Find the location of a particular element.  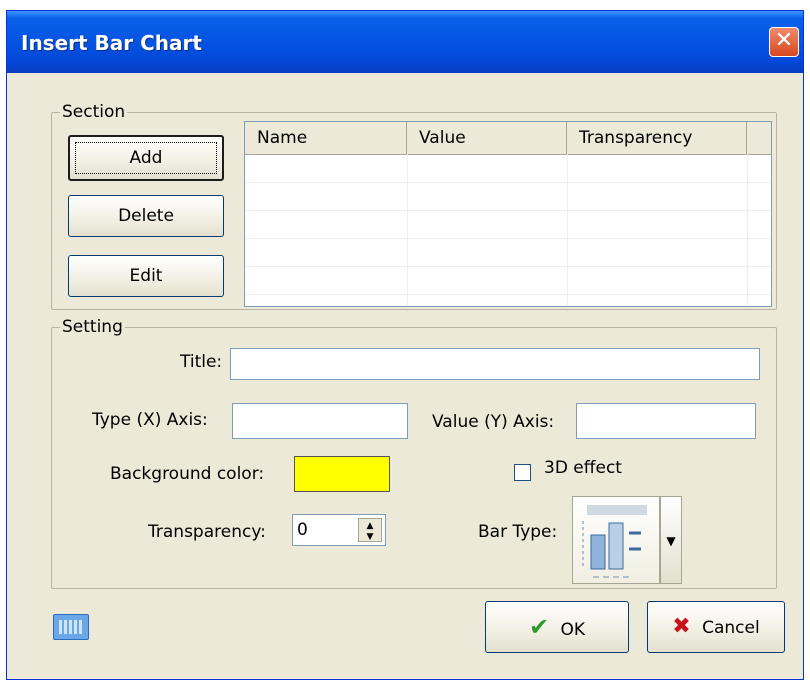

column-header-value: Value is located at coordinates (487, 138).